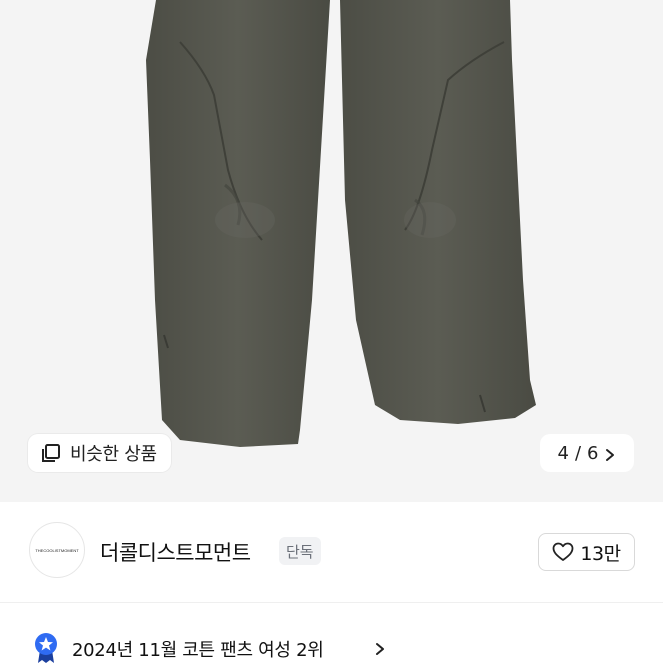 The image size is (663, 663). Describe the element at coordinates (300, 551) in the screenshot. I see `exclusive-badge: 단독` at that location.